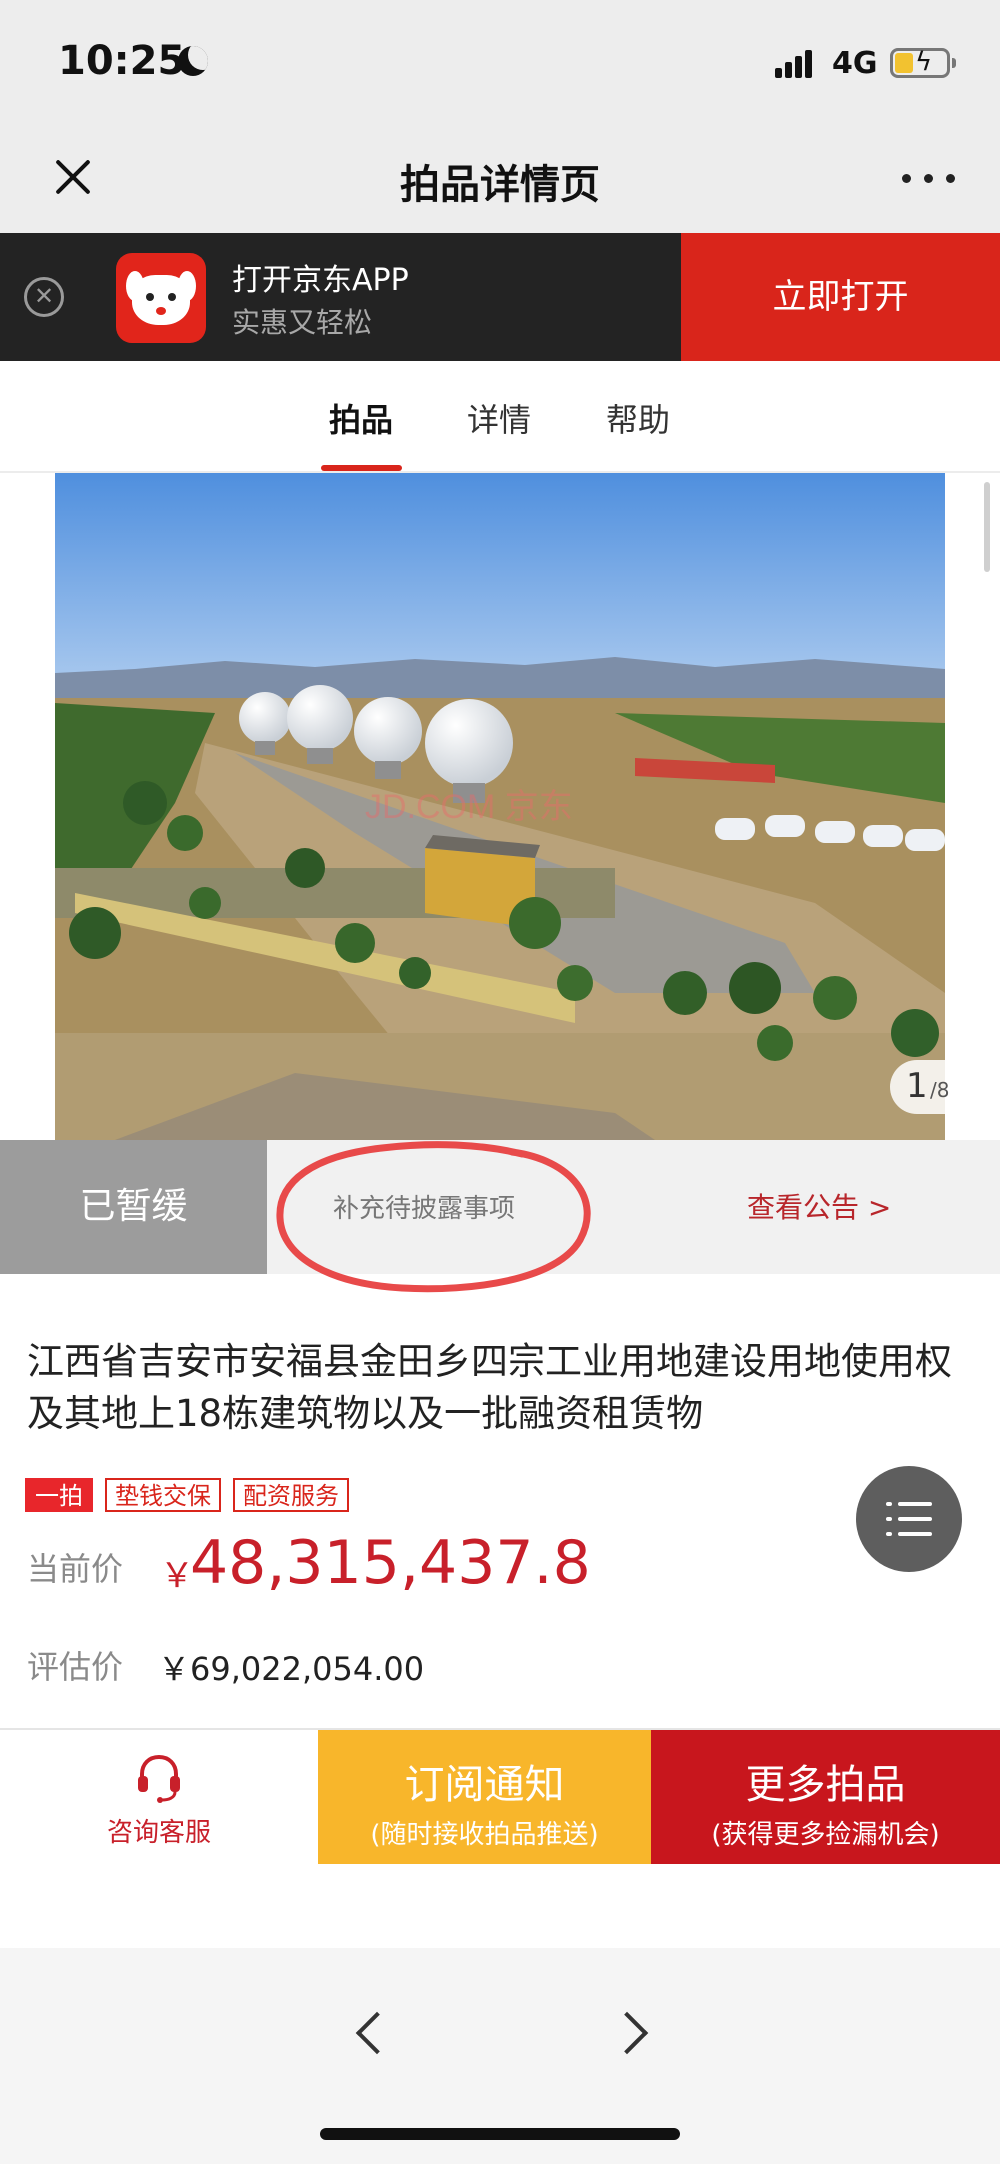 This screenshot has height=2164, width=1000. I want to click on more-items-subtitle: (获得更多捡漏机会), so click(825, 1835).